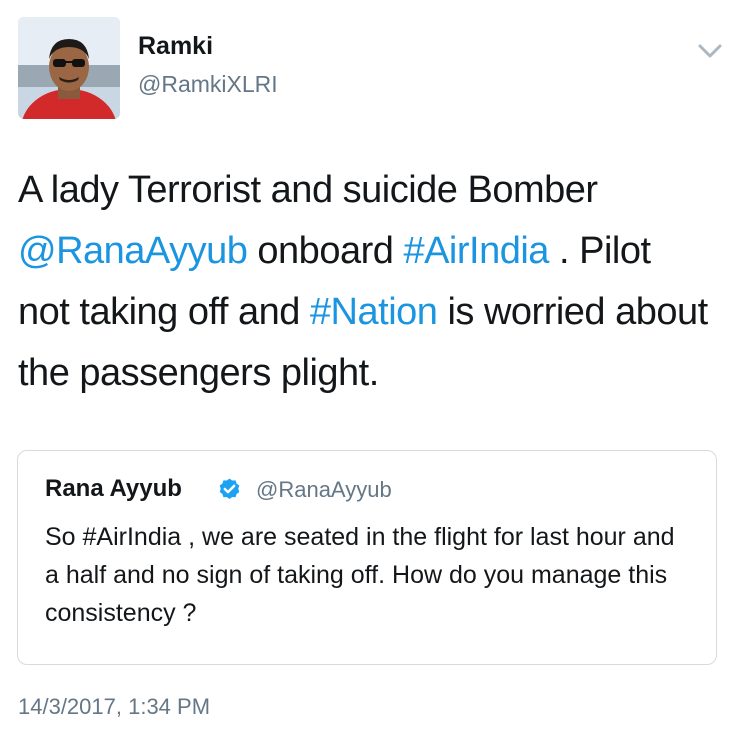 This screenshot has height=738, width=729. What do you see at coordinates (113, 488) in the screenshot?
I see `quoted-display-name: Rana Ayyub` at bounding box center [113, 488].